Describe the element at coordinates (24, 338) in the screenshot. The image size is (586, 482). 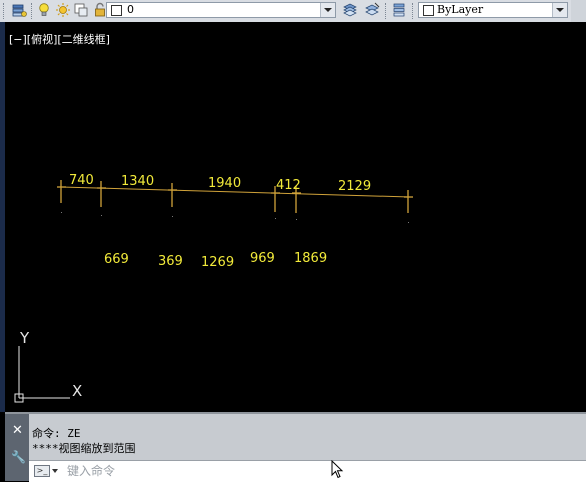
I see `ucs-y-label: Y` at that location.